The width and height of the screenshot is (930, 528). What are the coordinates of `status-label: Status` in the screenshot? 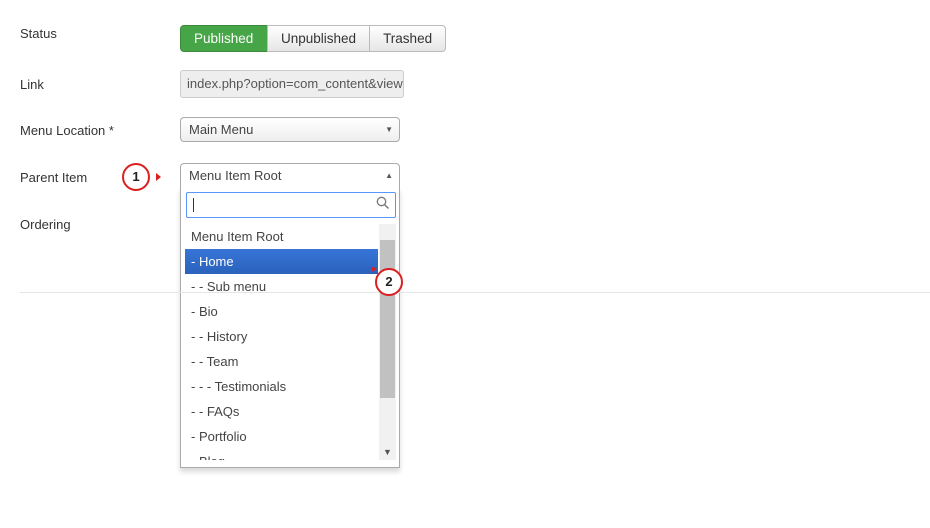 It's located at (38, 33).